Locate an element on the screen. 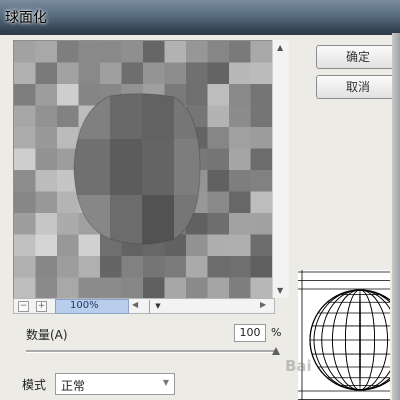 This screenshot has width=400, height=400. amount-slider-thumb is located at coordinates (276, 351).